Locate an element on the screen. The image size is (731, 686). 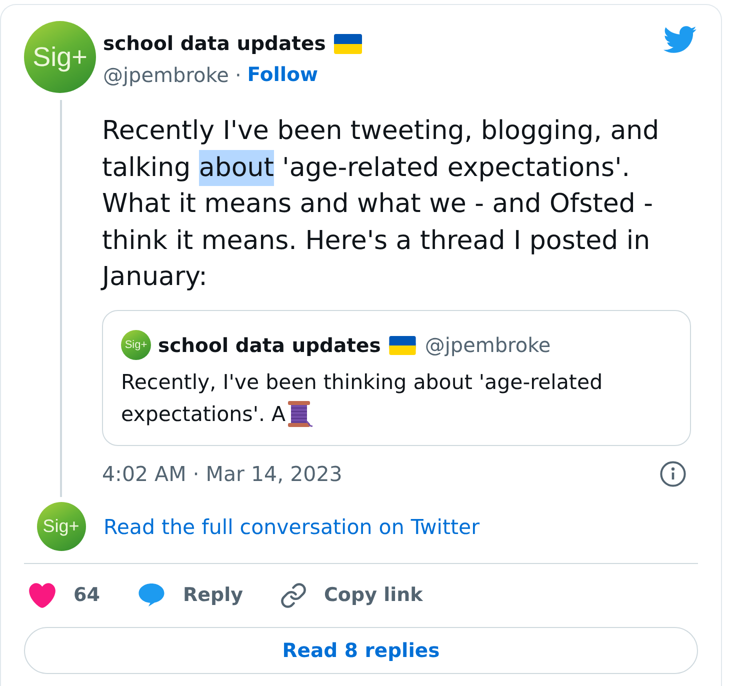
conversation-link: Read the full conversation on Twitter is located at coordinates (292, 526).